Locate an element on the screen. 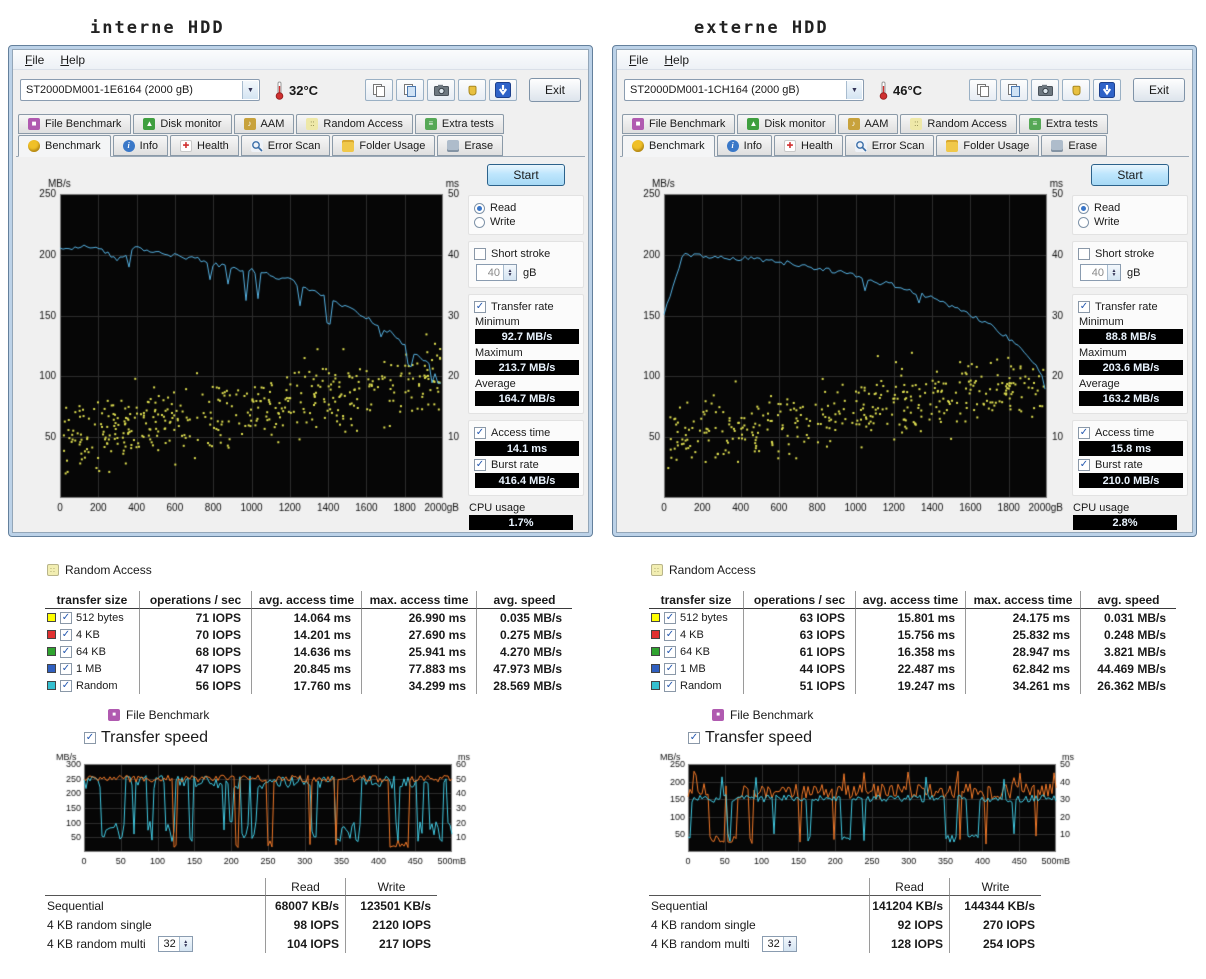  file-benchmark-icon: ■ is located at coordinates (718, 715).